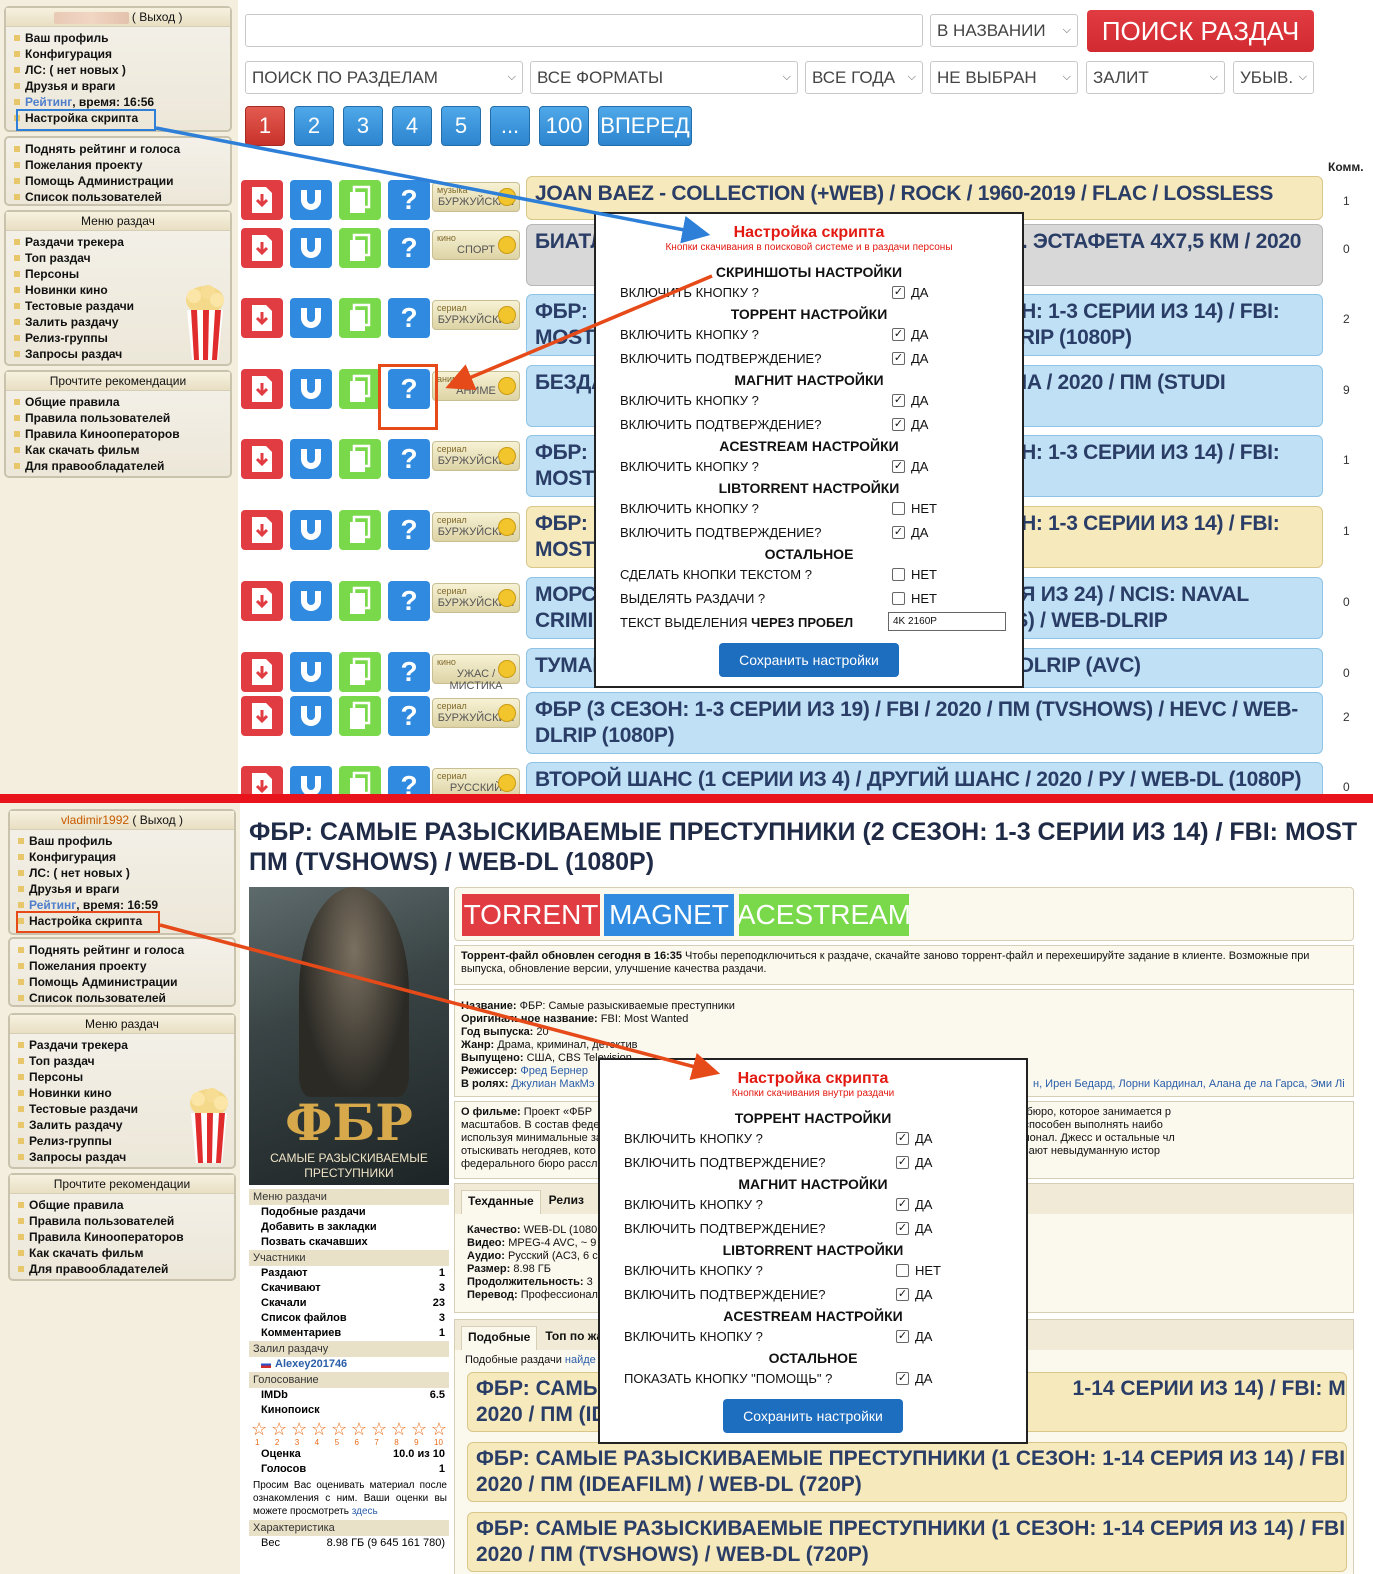 The width and height of the screenshot is (1373, 1574). Describe the element at coordinates (686, 798) in the screenshot. I see `divider` at that location.